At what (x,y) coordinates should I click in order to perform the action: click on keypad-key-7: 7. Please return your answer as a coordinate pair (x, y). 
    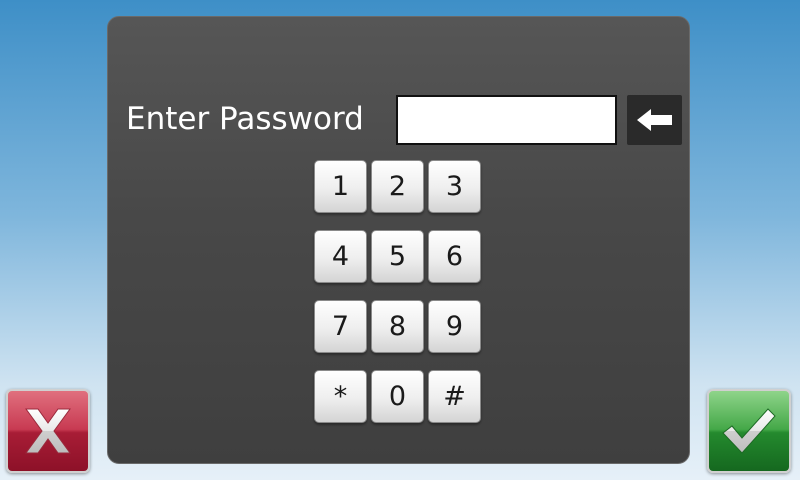
    Looking at the image, I should click on (340, 326).